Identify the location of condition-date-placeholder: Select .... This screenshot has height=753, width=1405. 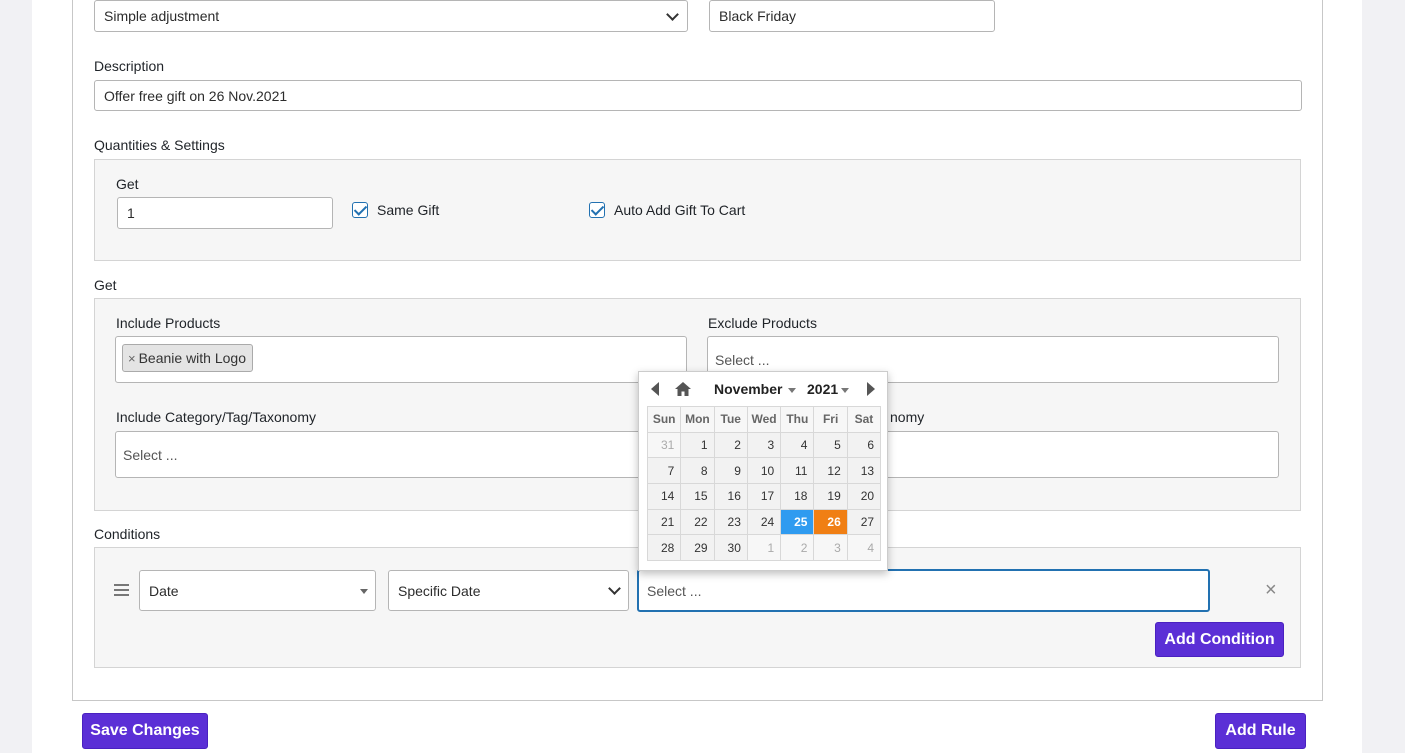
(674, 590).